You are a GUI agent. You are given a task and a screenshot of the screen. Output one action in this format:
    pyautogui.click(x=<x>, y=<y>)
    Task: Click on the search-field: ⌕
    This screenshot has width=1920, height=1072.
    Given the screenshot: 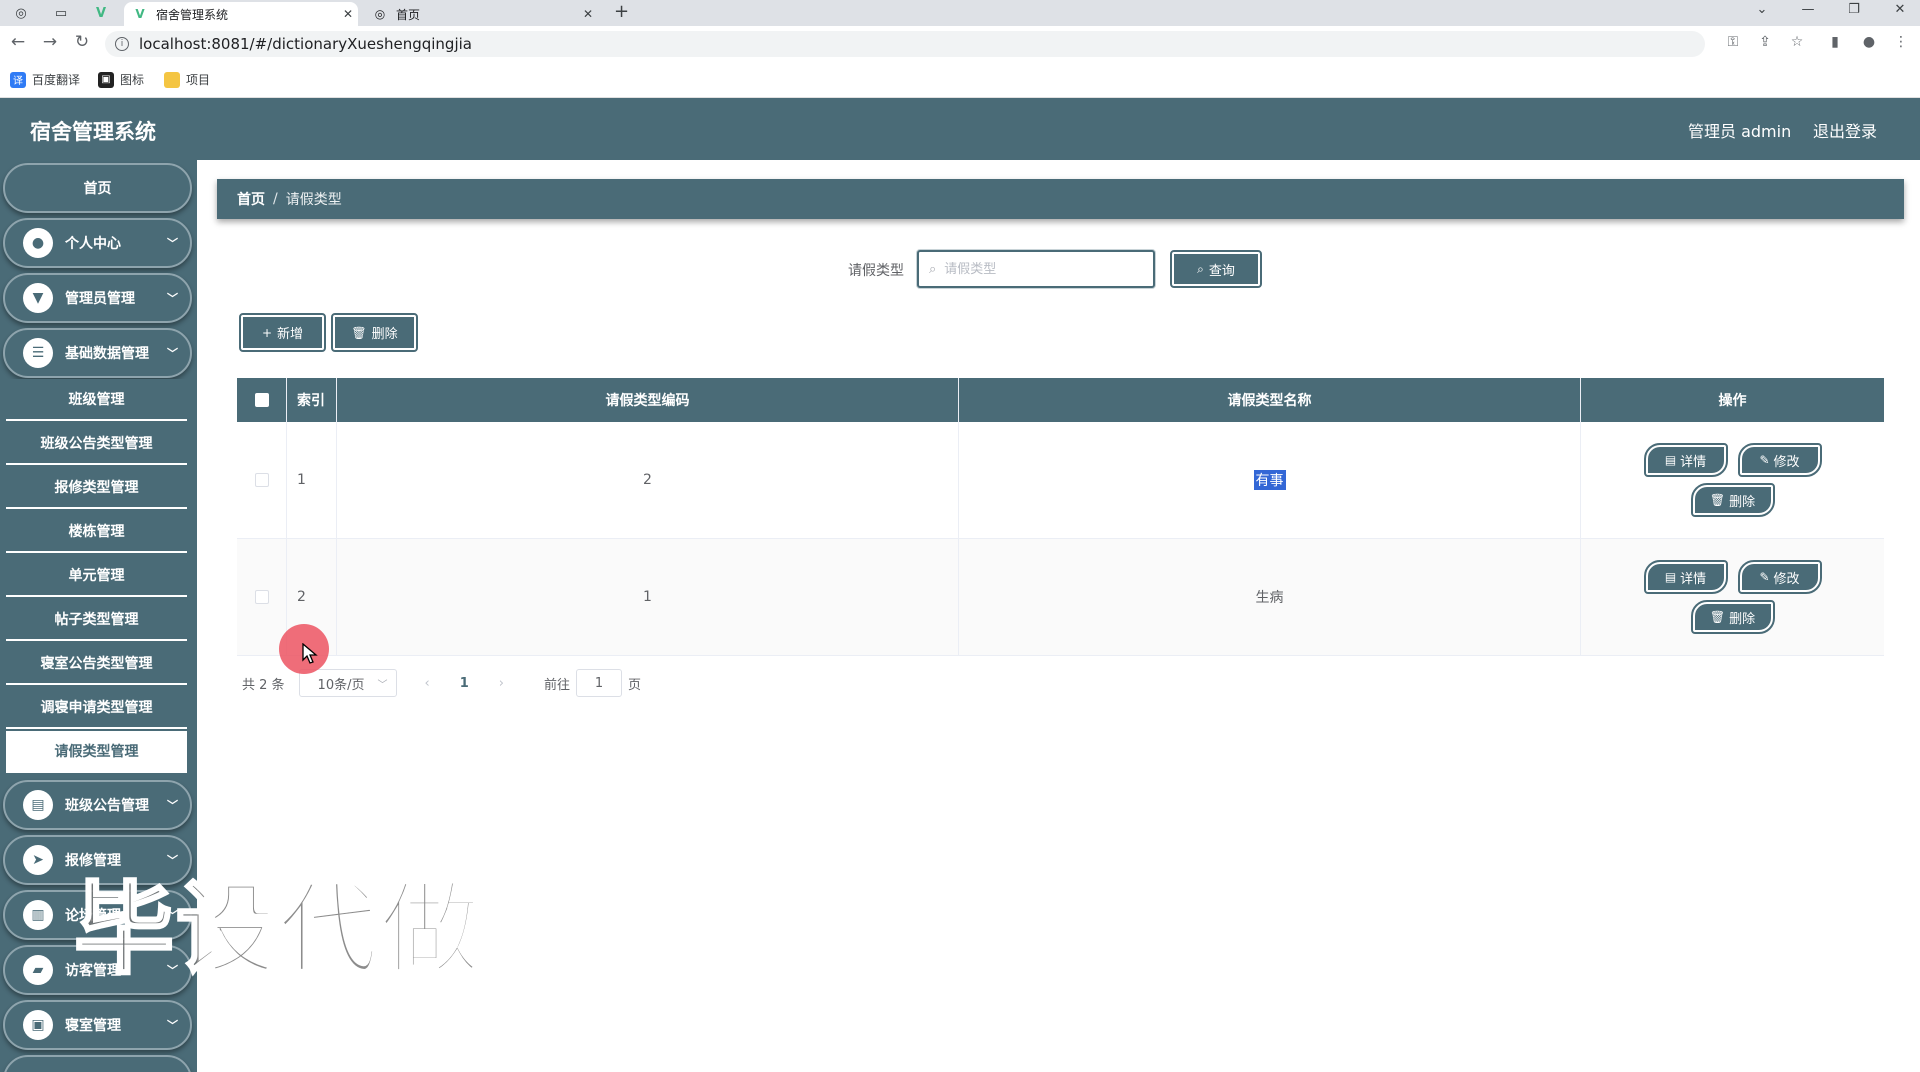 What is the action you would take?
    pyautogui.click(x=1036, y=269)
    